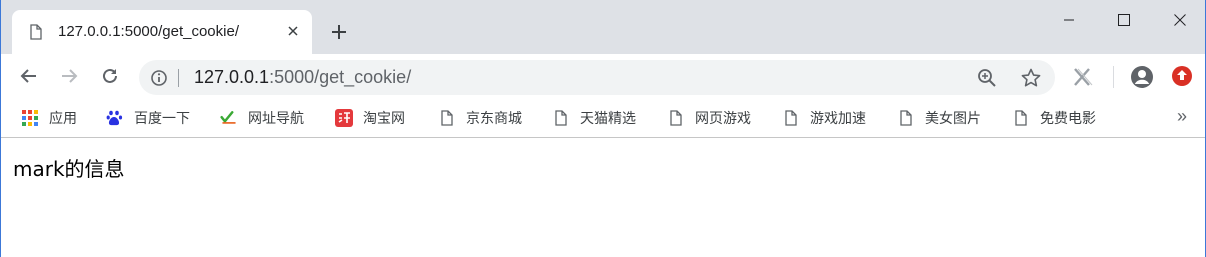  What do you see at coordinates (344, 118) in the screenshot?
I see `taobao-icon` at bounding box center [344, 118].